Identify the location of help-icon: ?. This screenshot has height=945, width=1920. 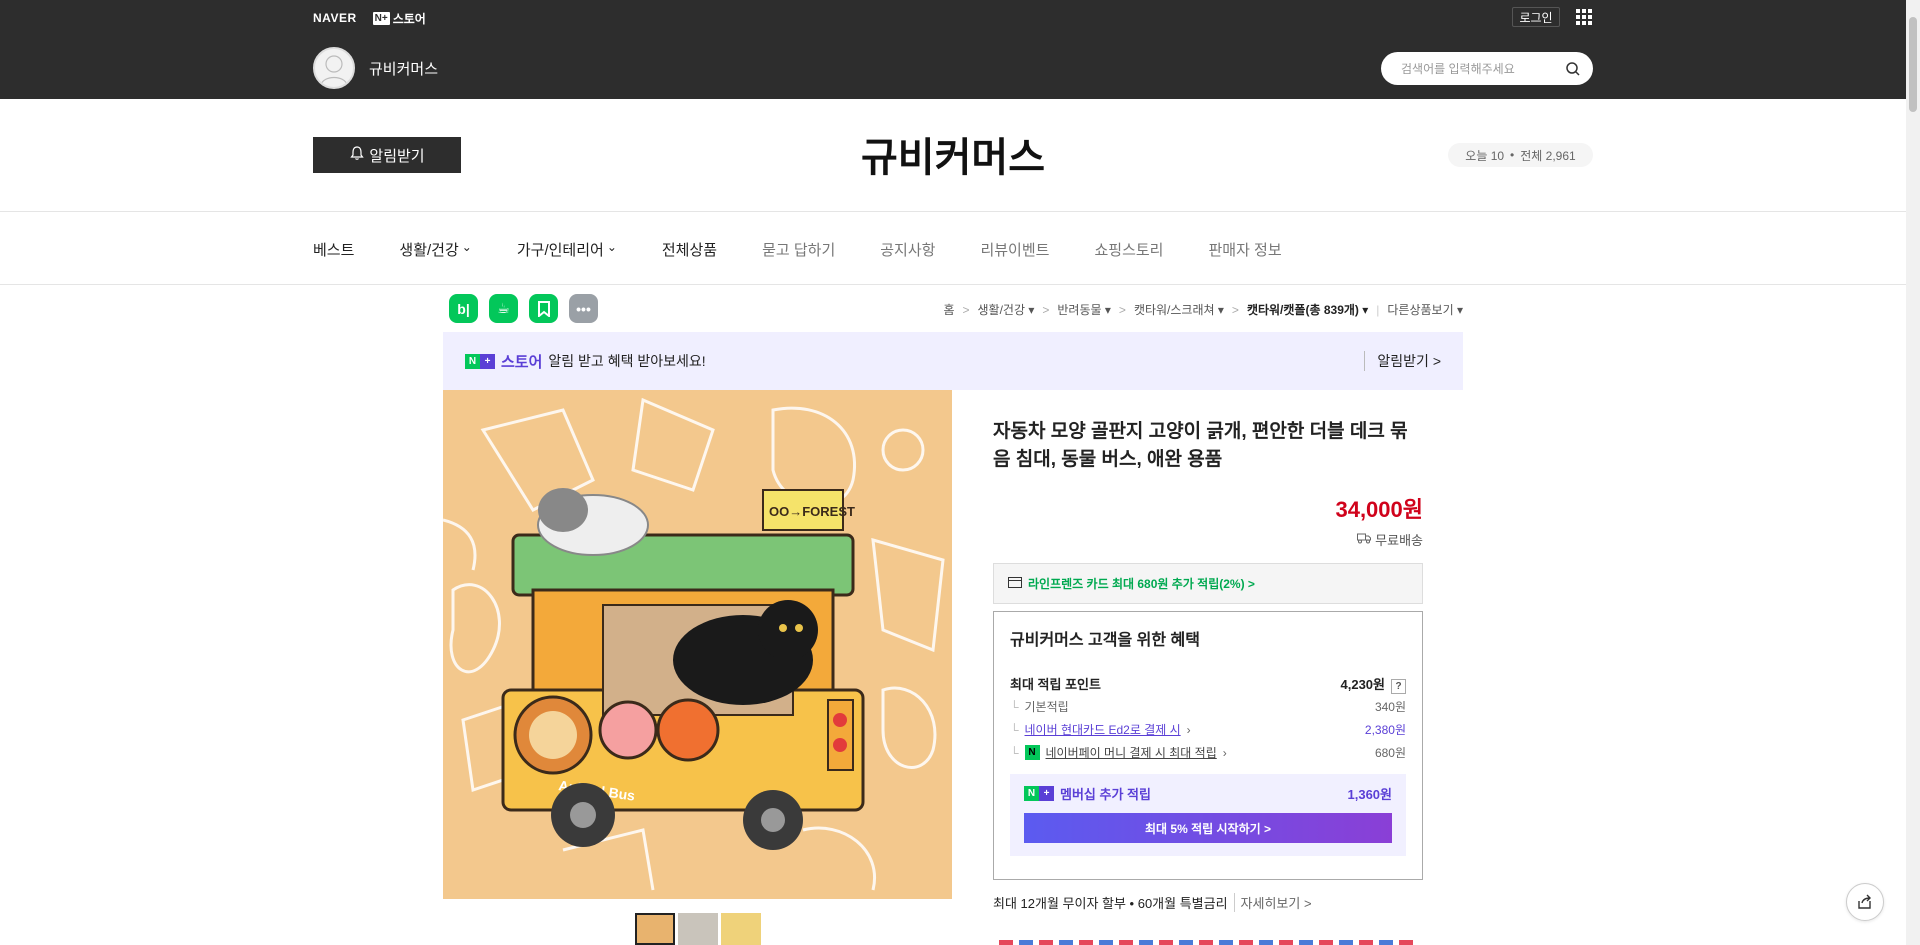
(1398, 686).